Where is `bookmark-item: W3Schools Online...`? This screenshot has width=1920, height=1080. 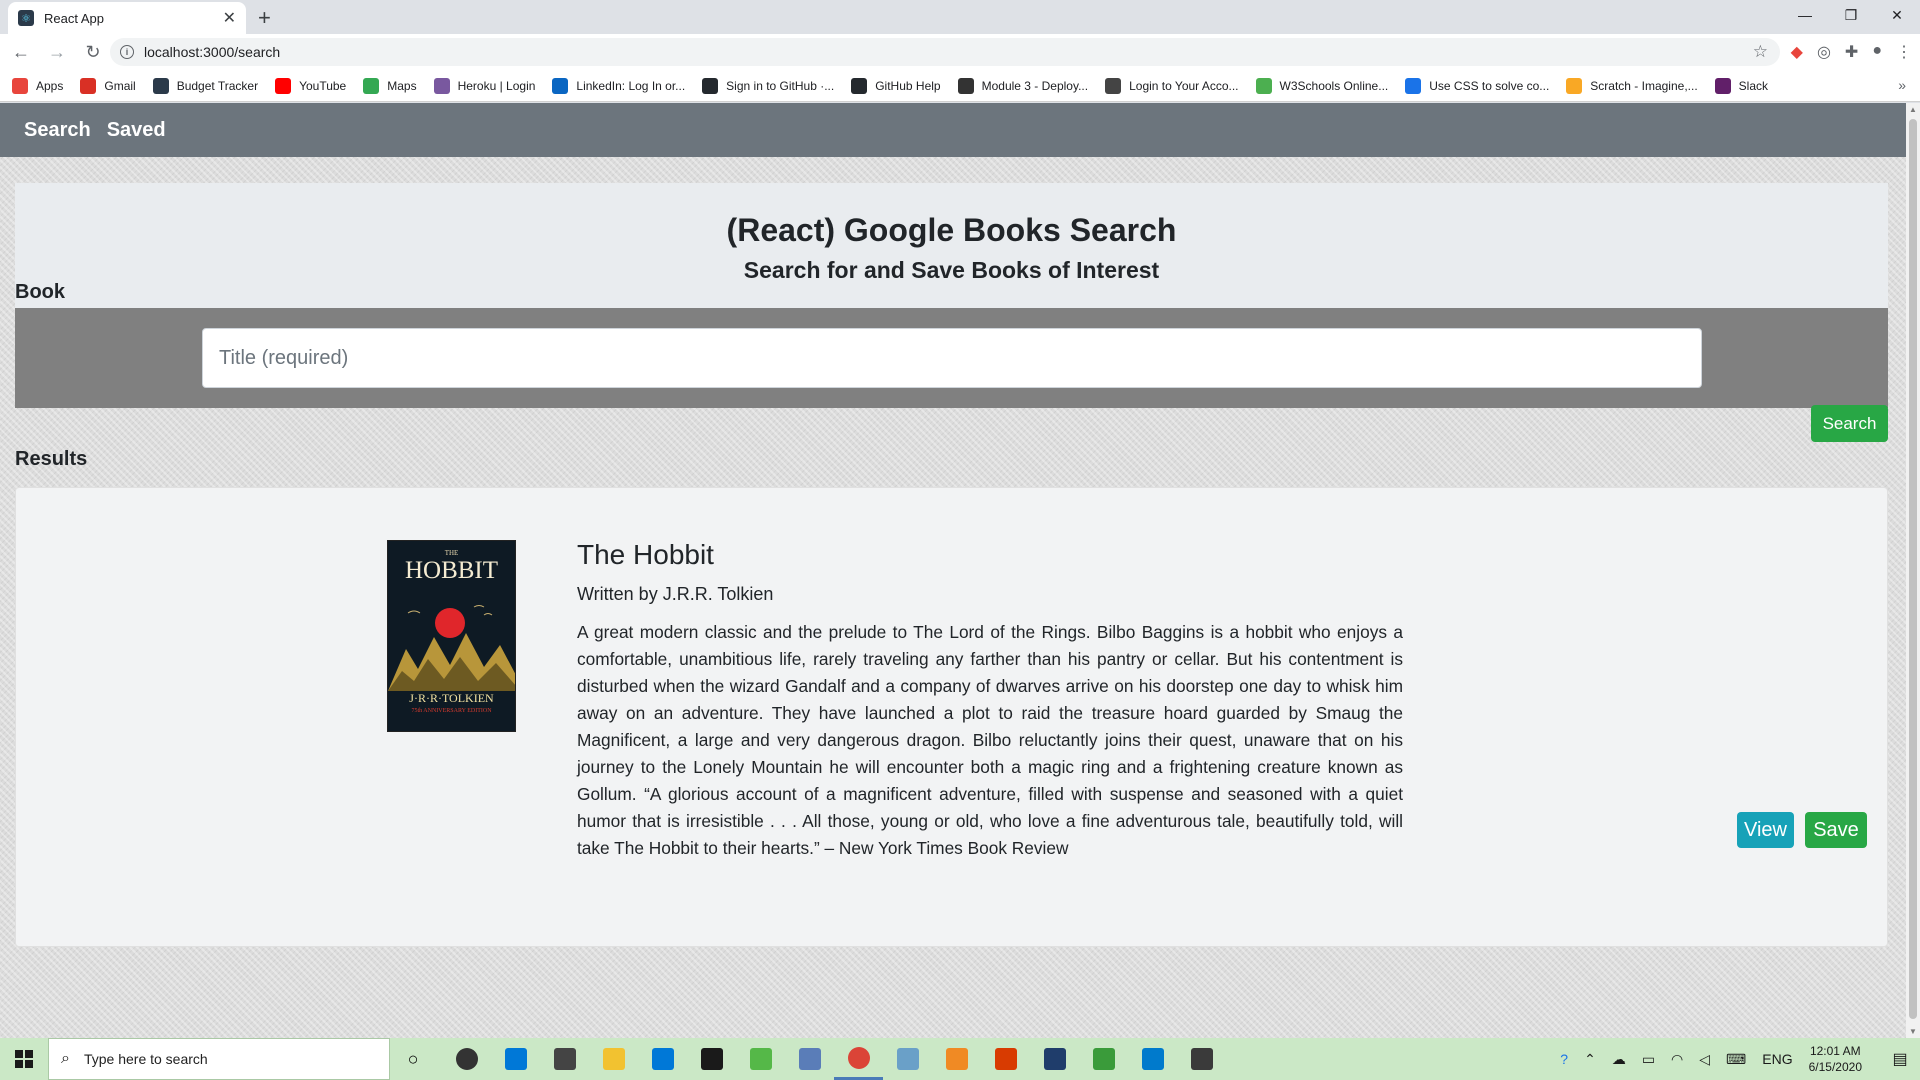
bookmark-item: W3Schools Online... is located at coordinates (1322, 85).